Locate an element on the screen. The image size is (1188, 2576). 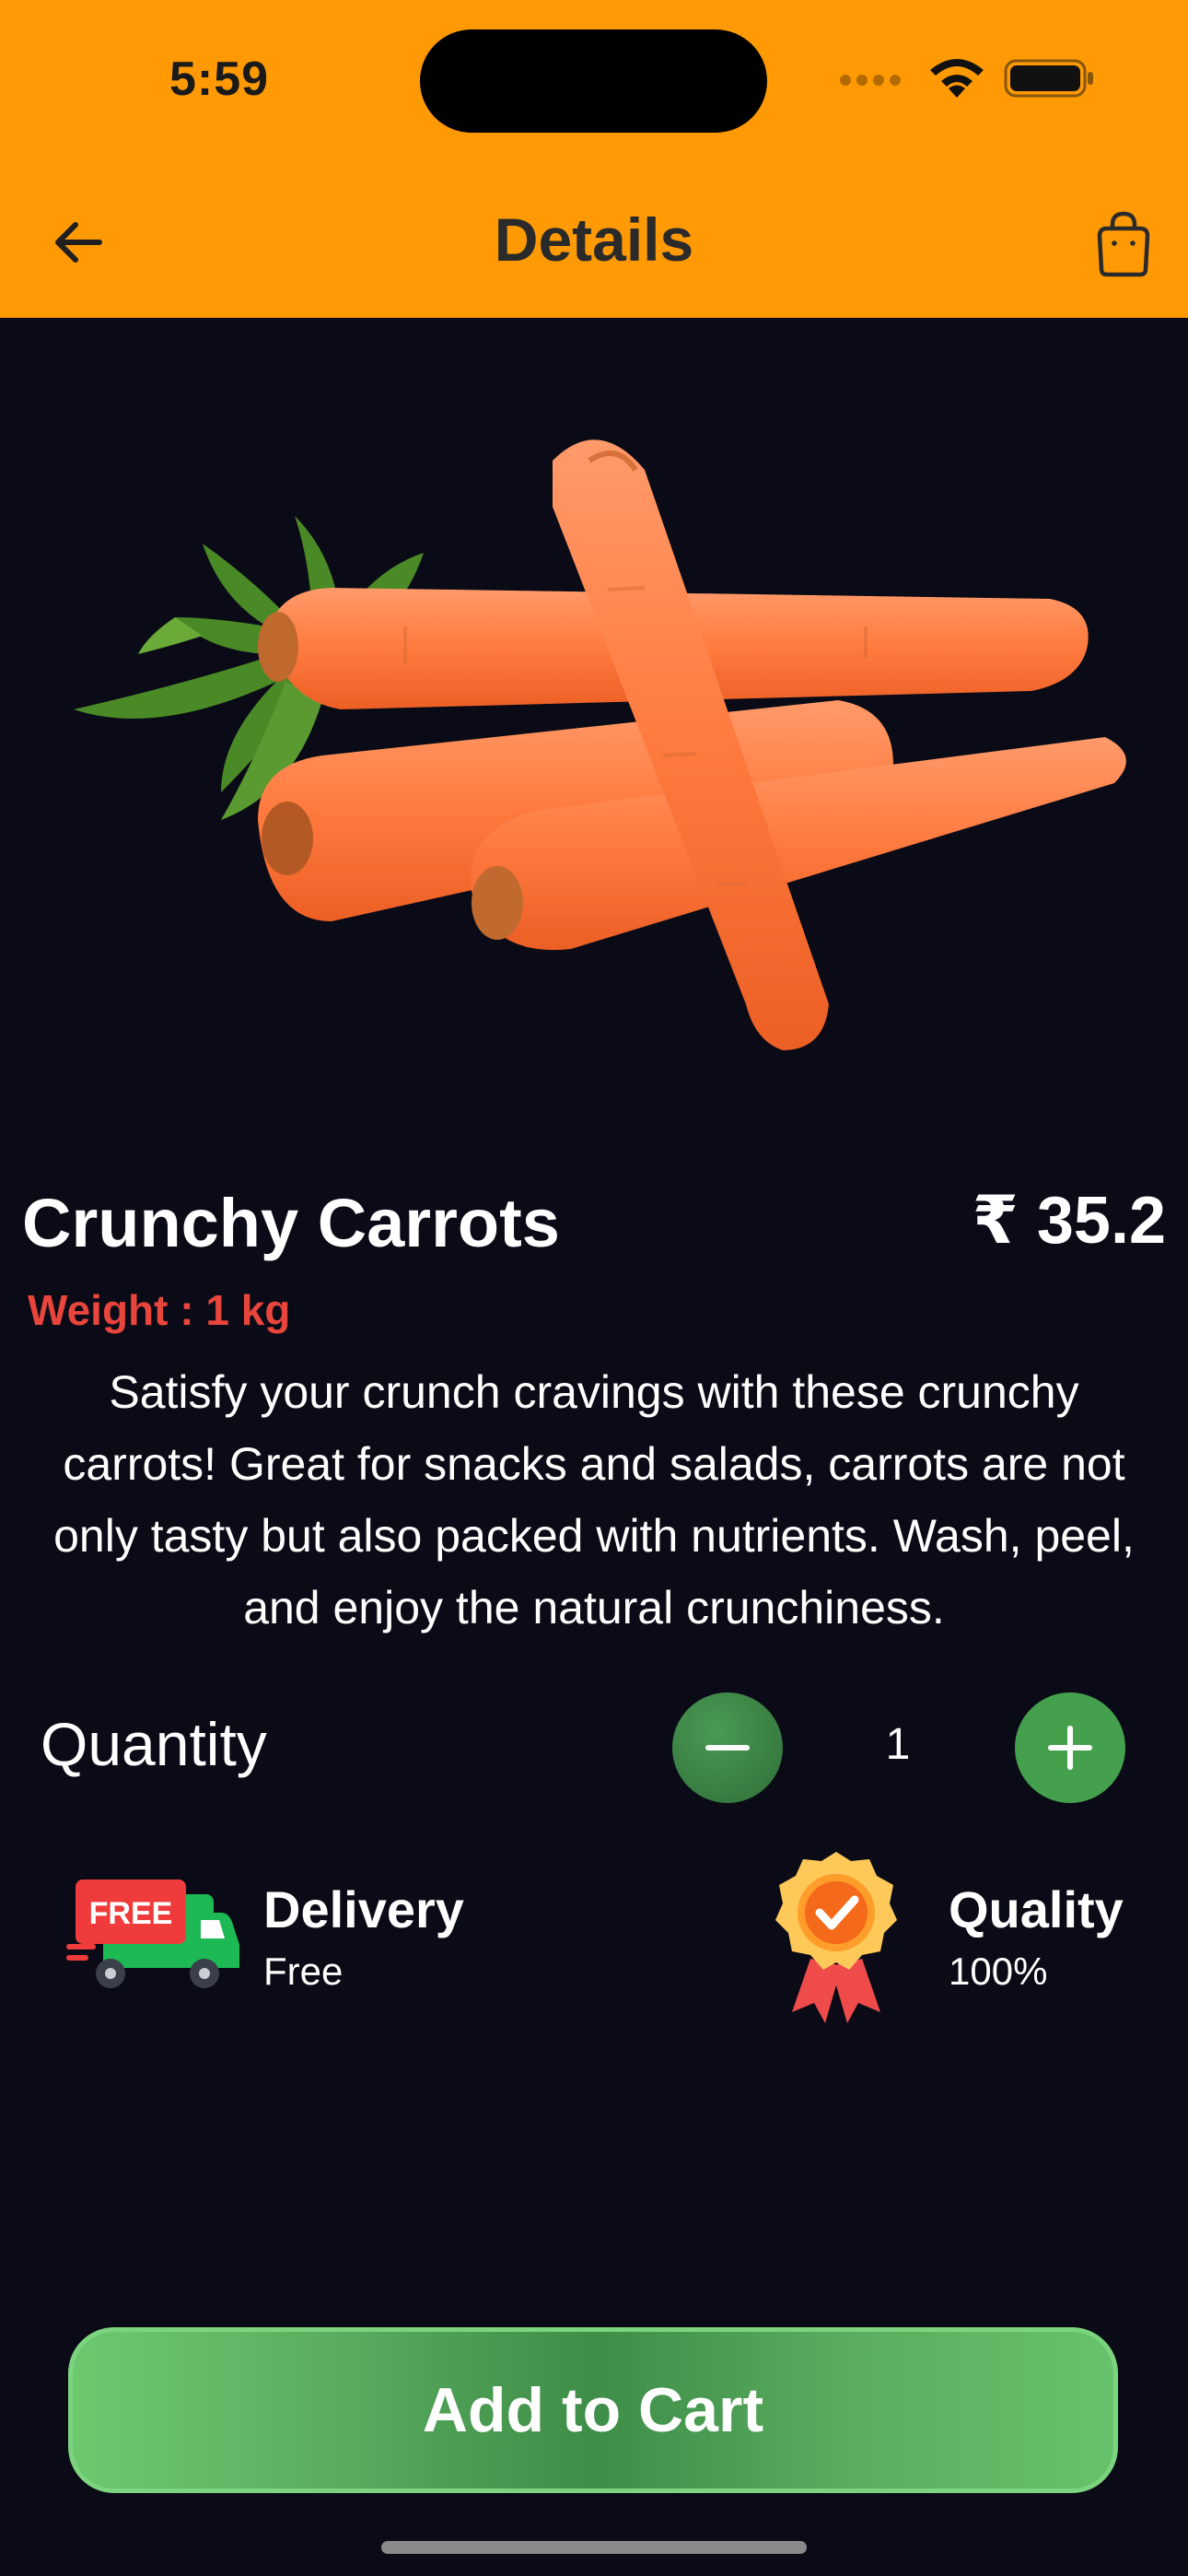
product-name: Crunchy Carrots is located at coordinates (291, 1223).